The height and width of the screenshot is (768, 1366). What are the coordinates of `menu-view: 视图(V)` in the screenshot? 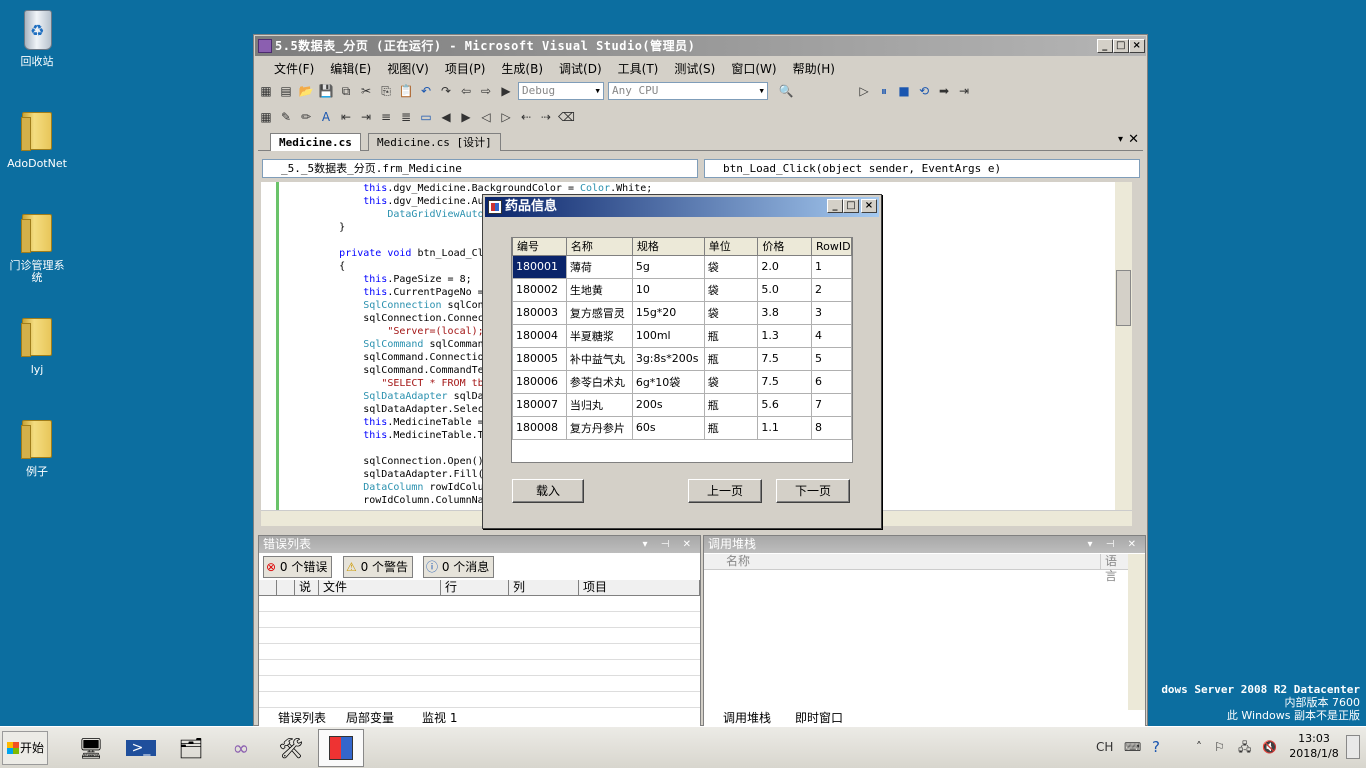 It's located at (408, 68).